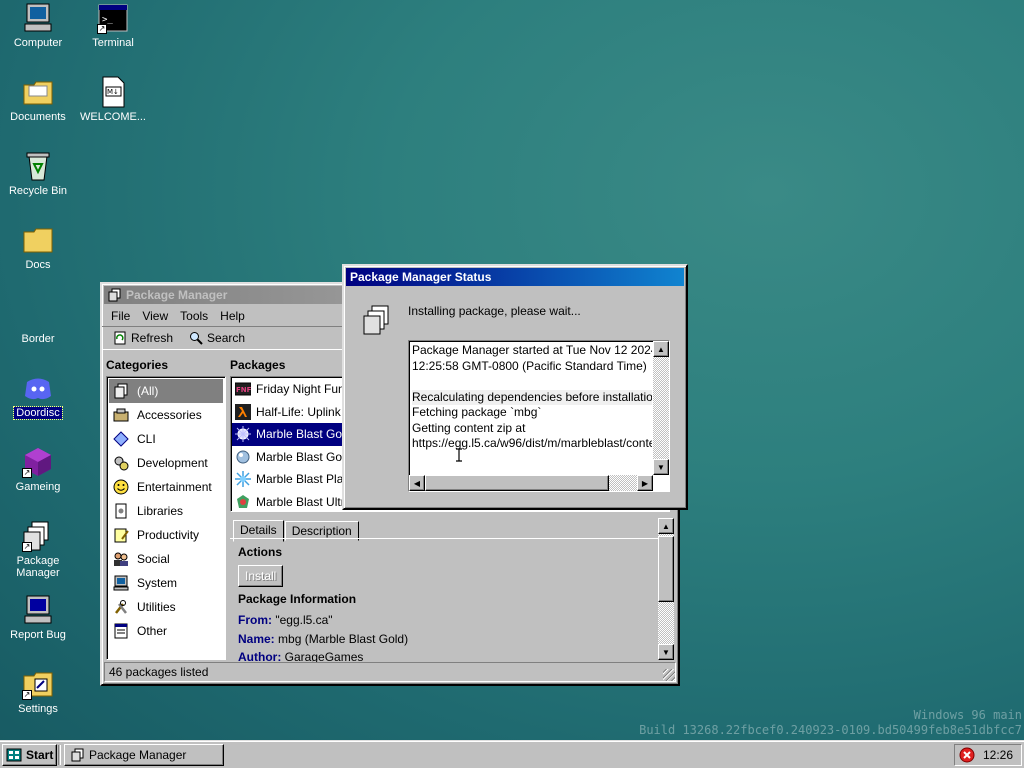 The image size is (1024, 768). Describe the element at coordinates (169, 415) in the screenshot. I see `category-label: Accessories` at that location.